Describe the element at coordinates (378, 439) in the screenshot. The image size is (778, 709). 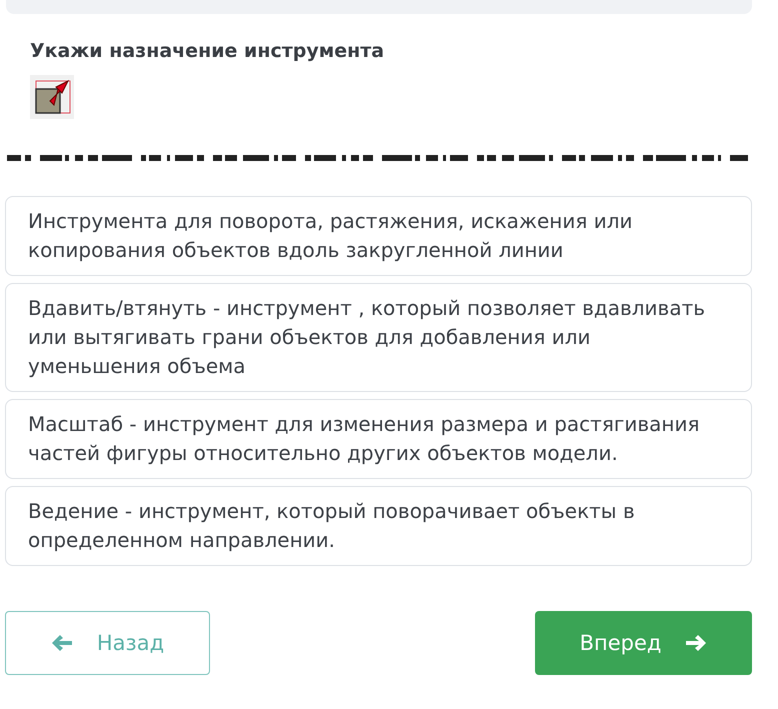
I see `answer-option: Масштаб - инструмент для изменения размера и растягивания частей фигуры относительно других объектов модели.` at that location.